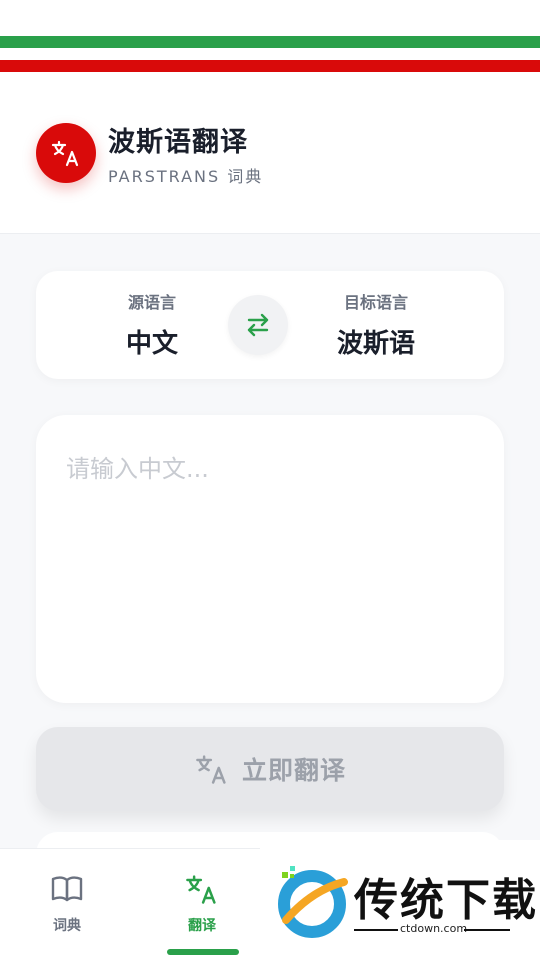  What do you see at coordinates (376, 324) in the screenshot?
I see `target-language: 目标语言 波斯语` at bounding box center [376, 324].